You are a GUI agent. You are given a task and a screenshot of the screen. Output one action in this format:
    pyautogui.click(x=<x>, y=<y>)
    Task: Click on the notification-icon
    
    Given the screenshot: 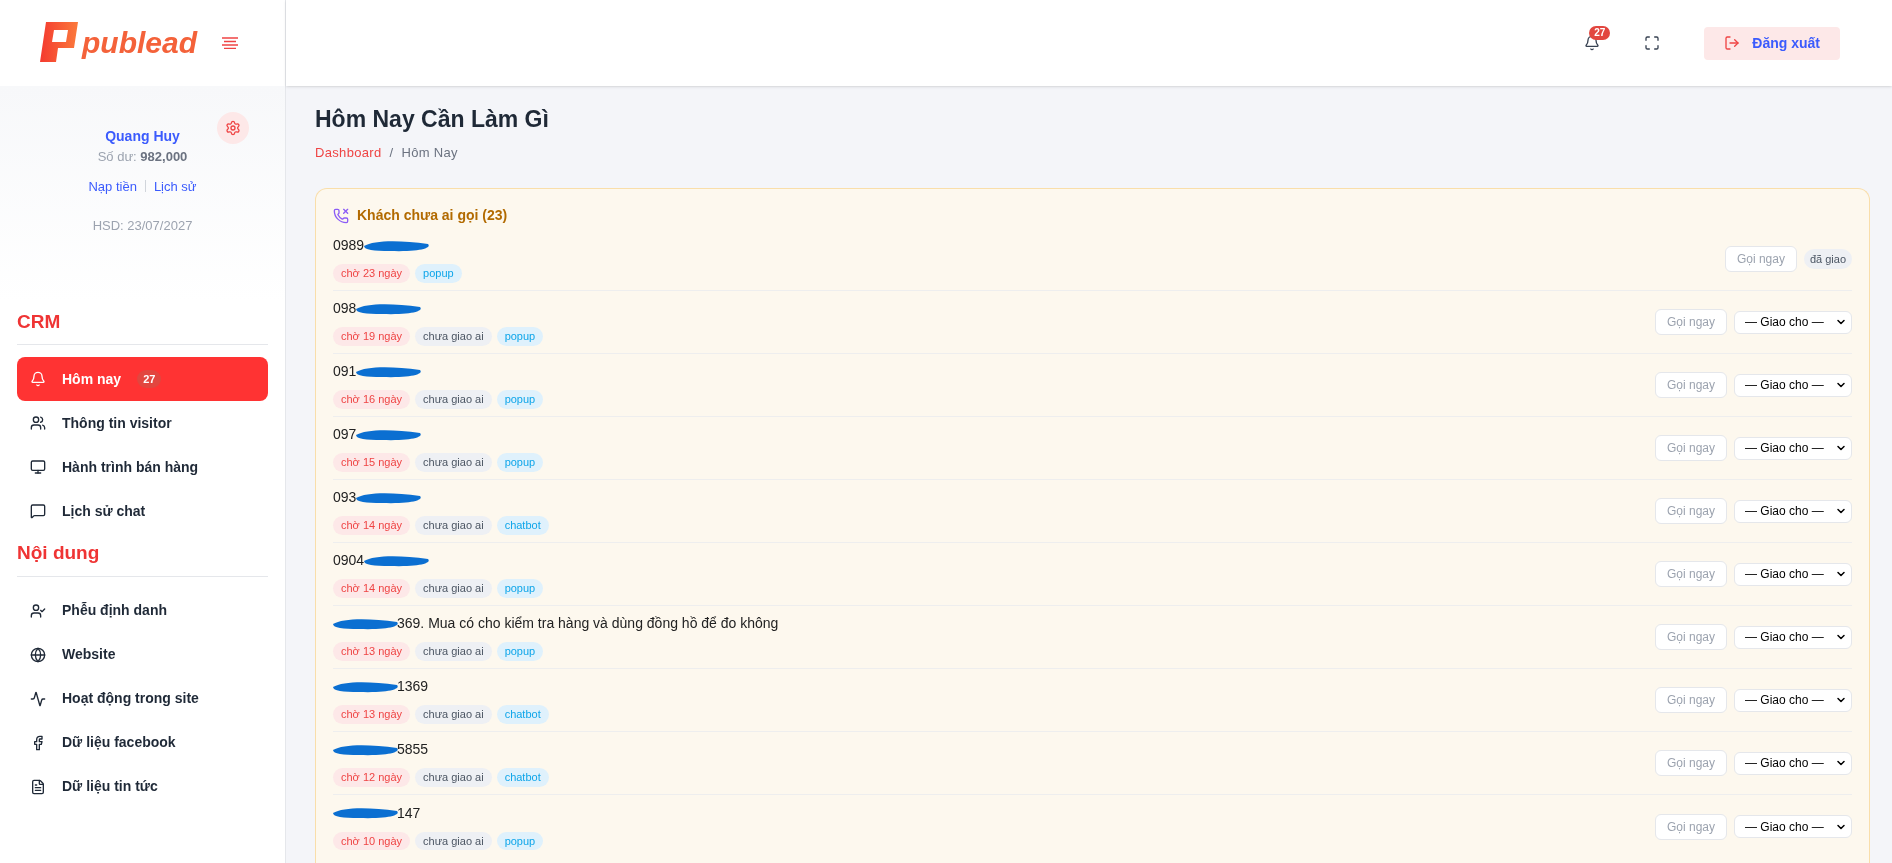 What is the action you would take?
    pyautogui.click(x=1592, y=43)
    